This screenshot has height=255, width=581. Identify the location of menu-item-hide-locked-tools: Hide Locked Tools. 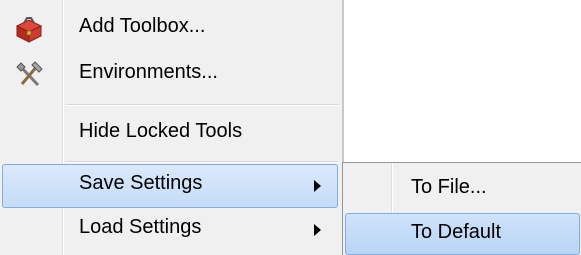
(170, 134).